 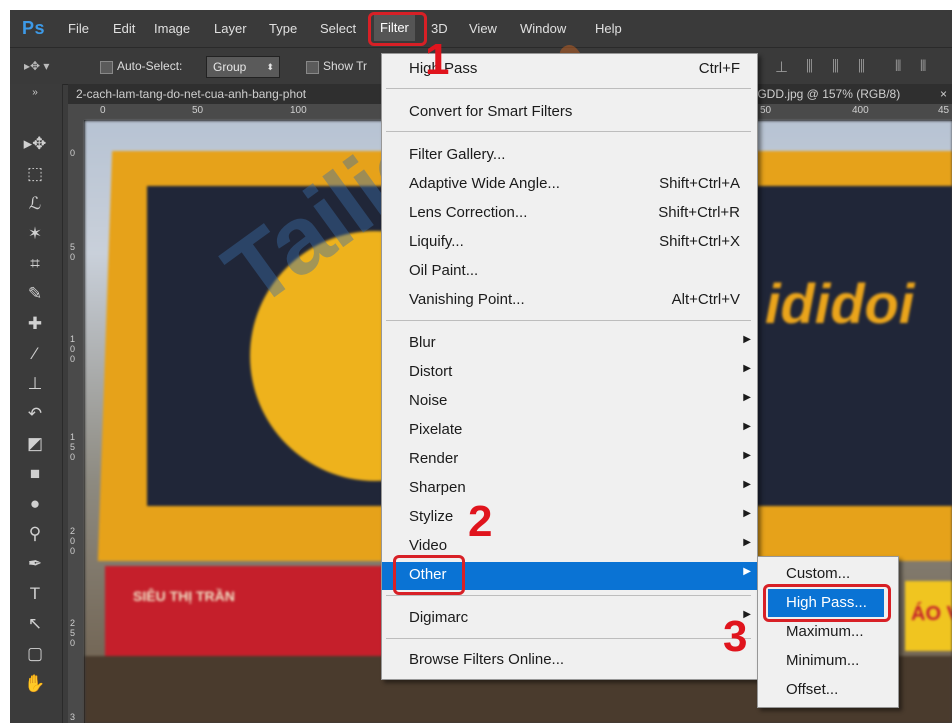 What do you see at coordinates (35, 294) in the screenshot?
I see `eyedropper-icon: ✎` at bounding box center [35, 294].